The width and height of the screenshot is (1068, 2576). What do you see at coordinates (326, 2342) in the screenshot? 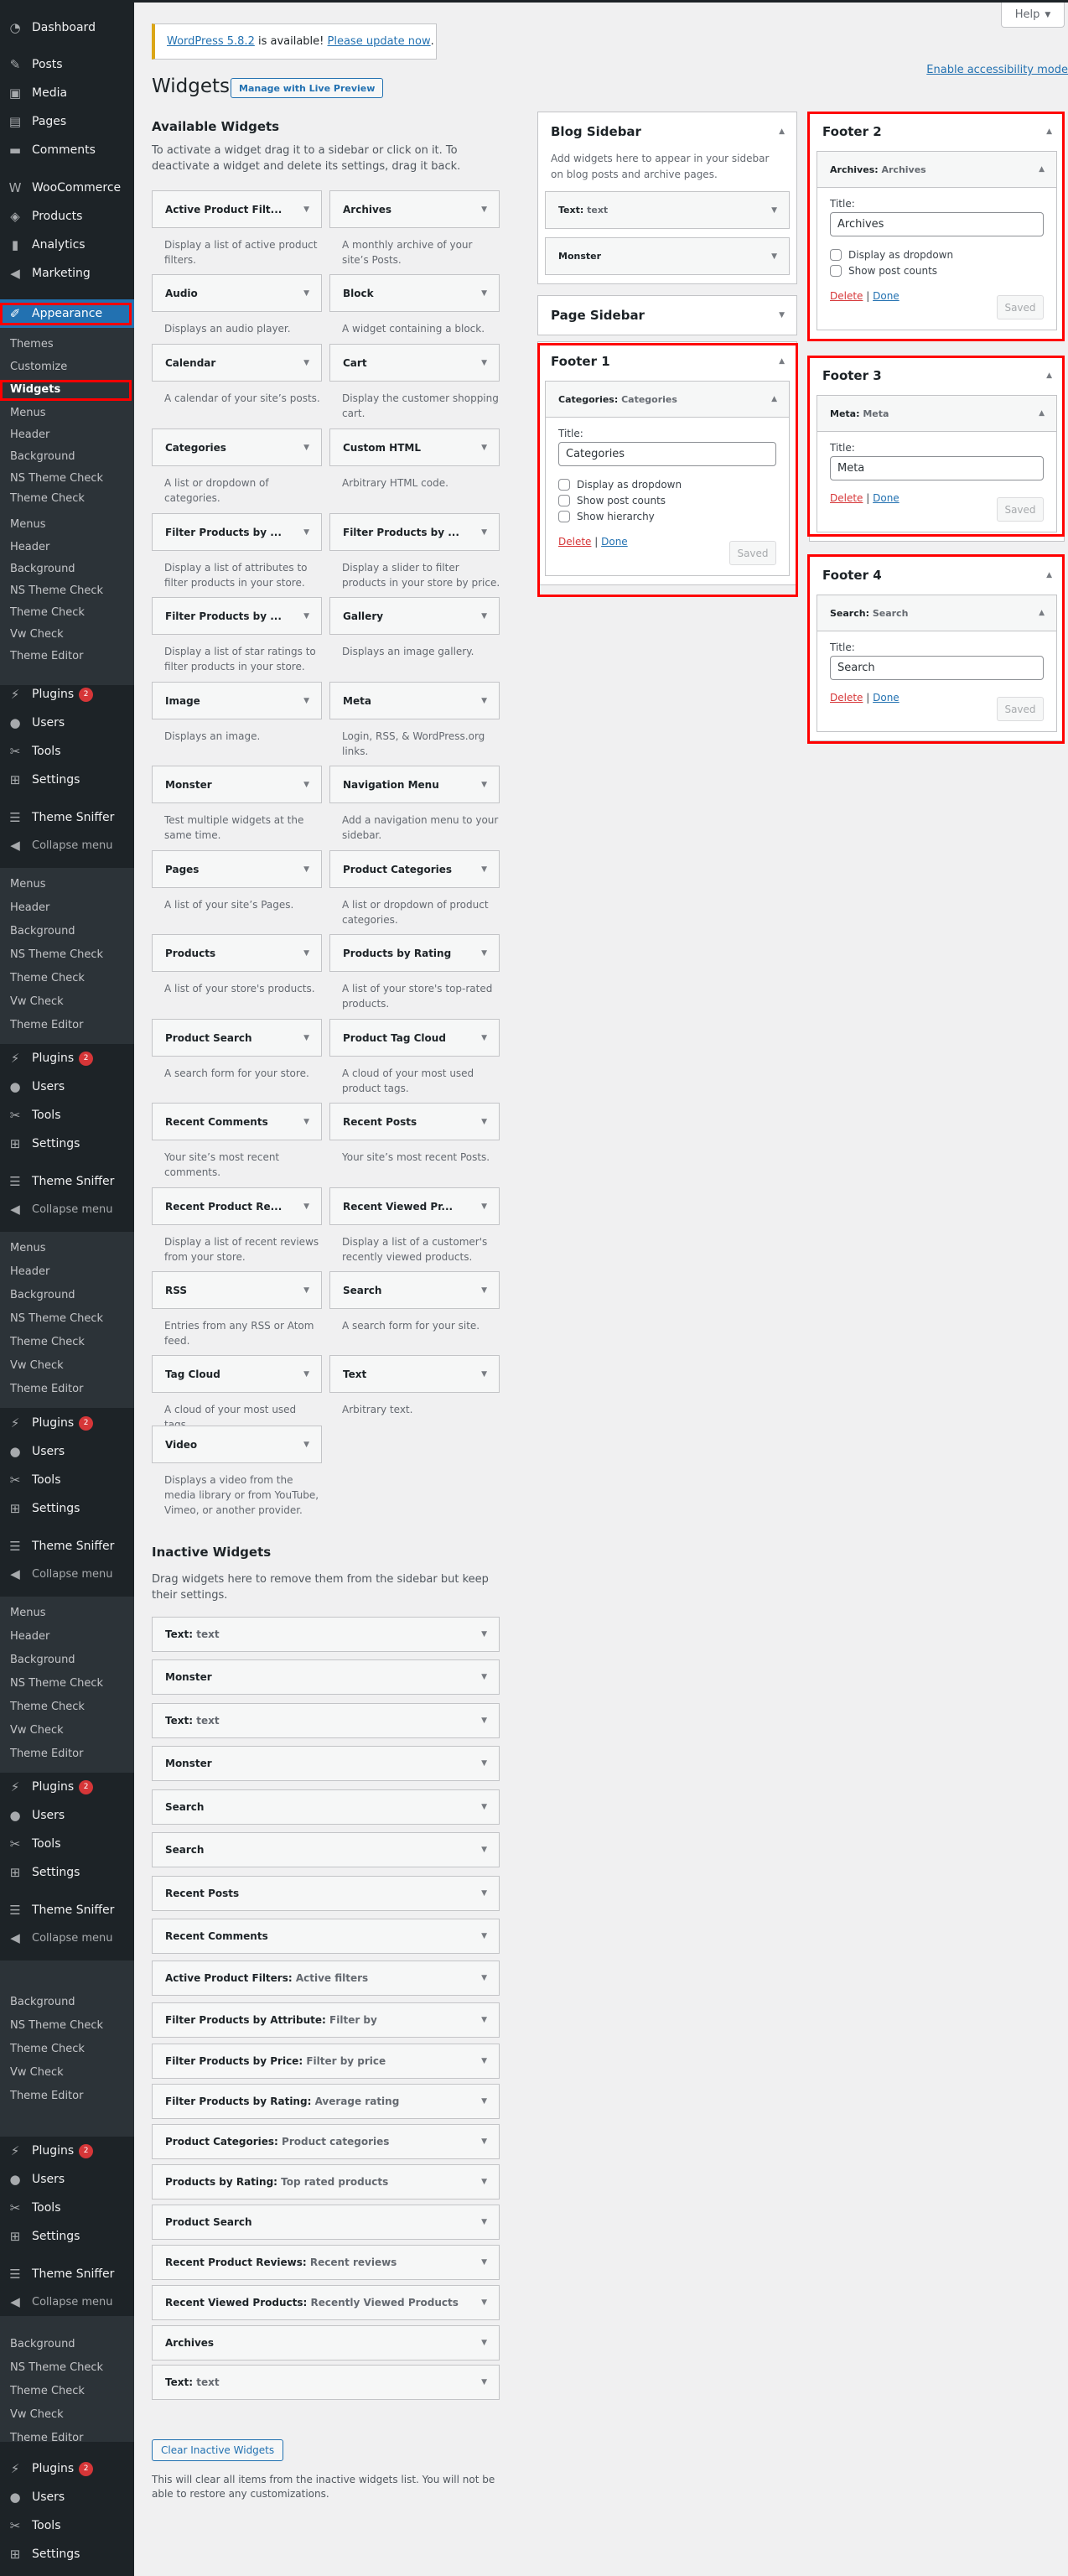
I see `inactive-widget: Archives ▼` at bounding box center [326, 2342].